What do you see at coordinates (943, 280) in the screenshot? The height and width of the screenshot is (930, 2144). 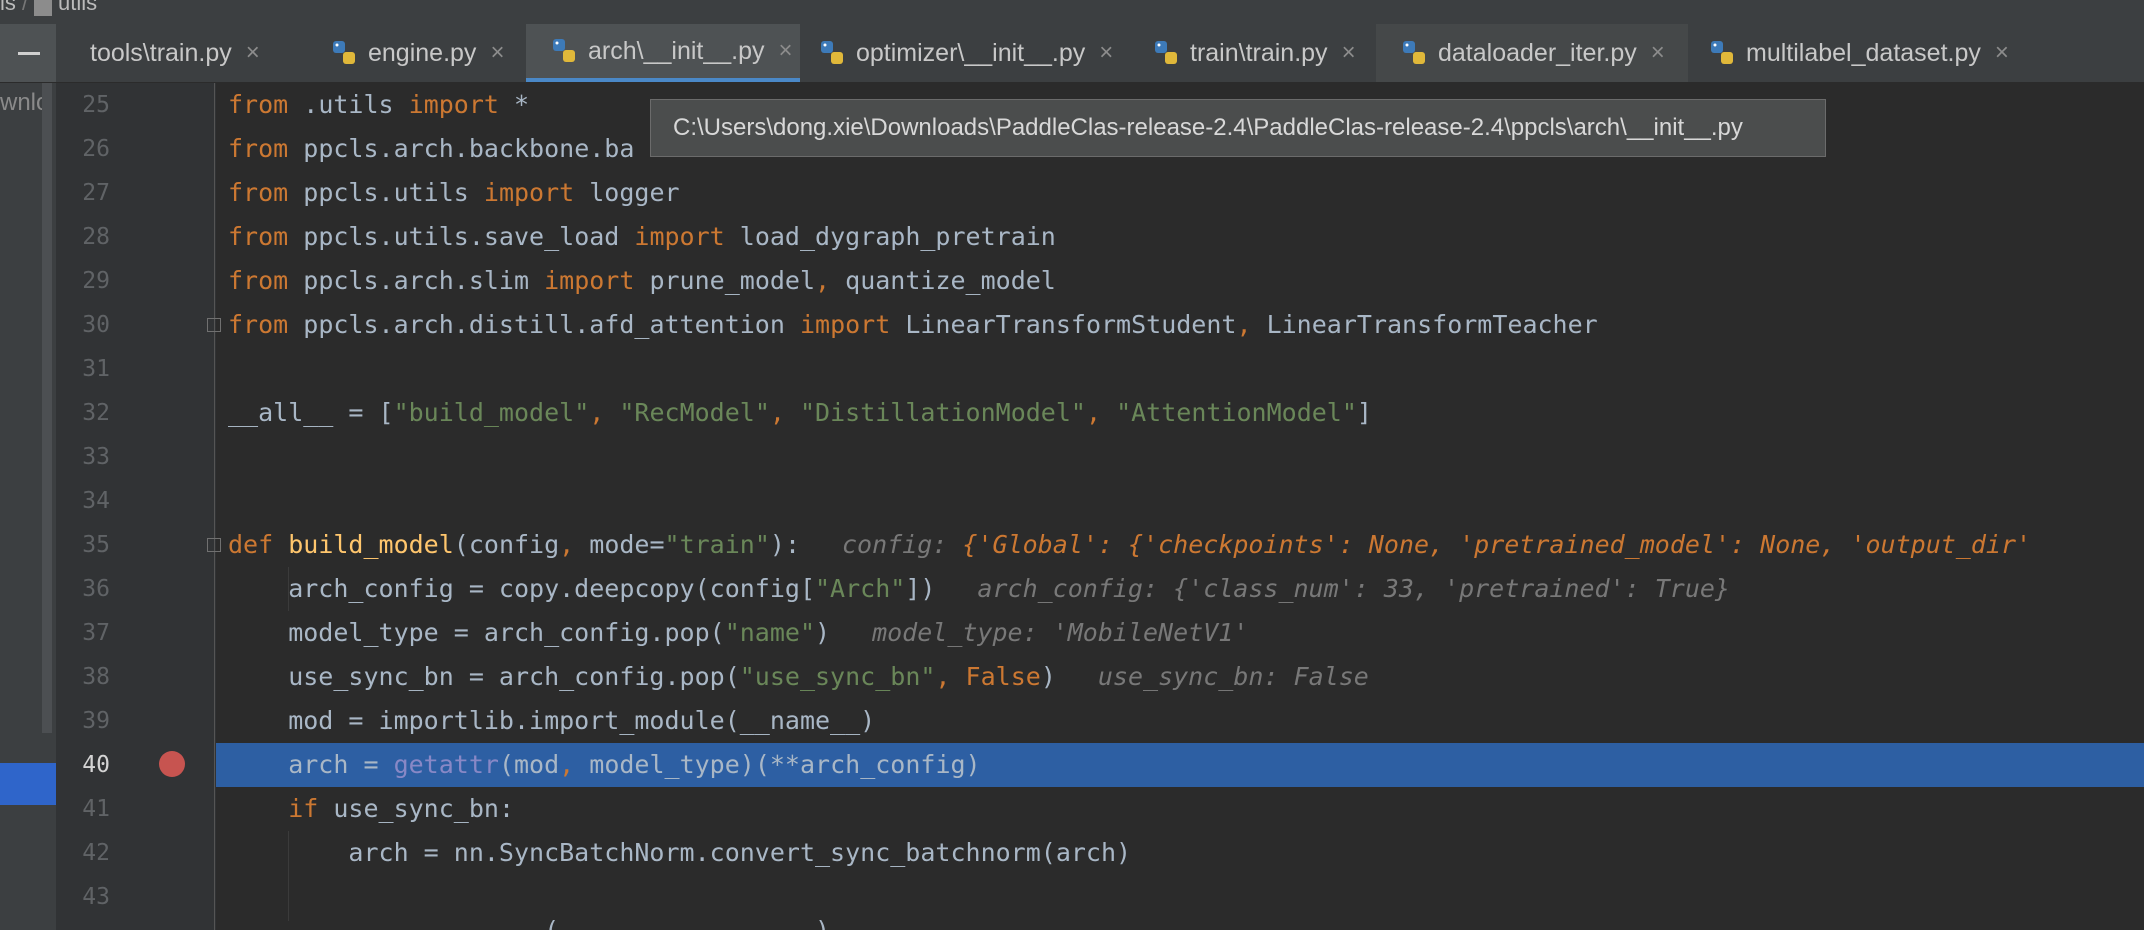 I see `code-text: quantize_model` at bounding box center [943, 280].